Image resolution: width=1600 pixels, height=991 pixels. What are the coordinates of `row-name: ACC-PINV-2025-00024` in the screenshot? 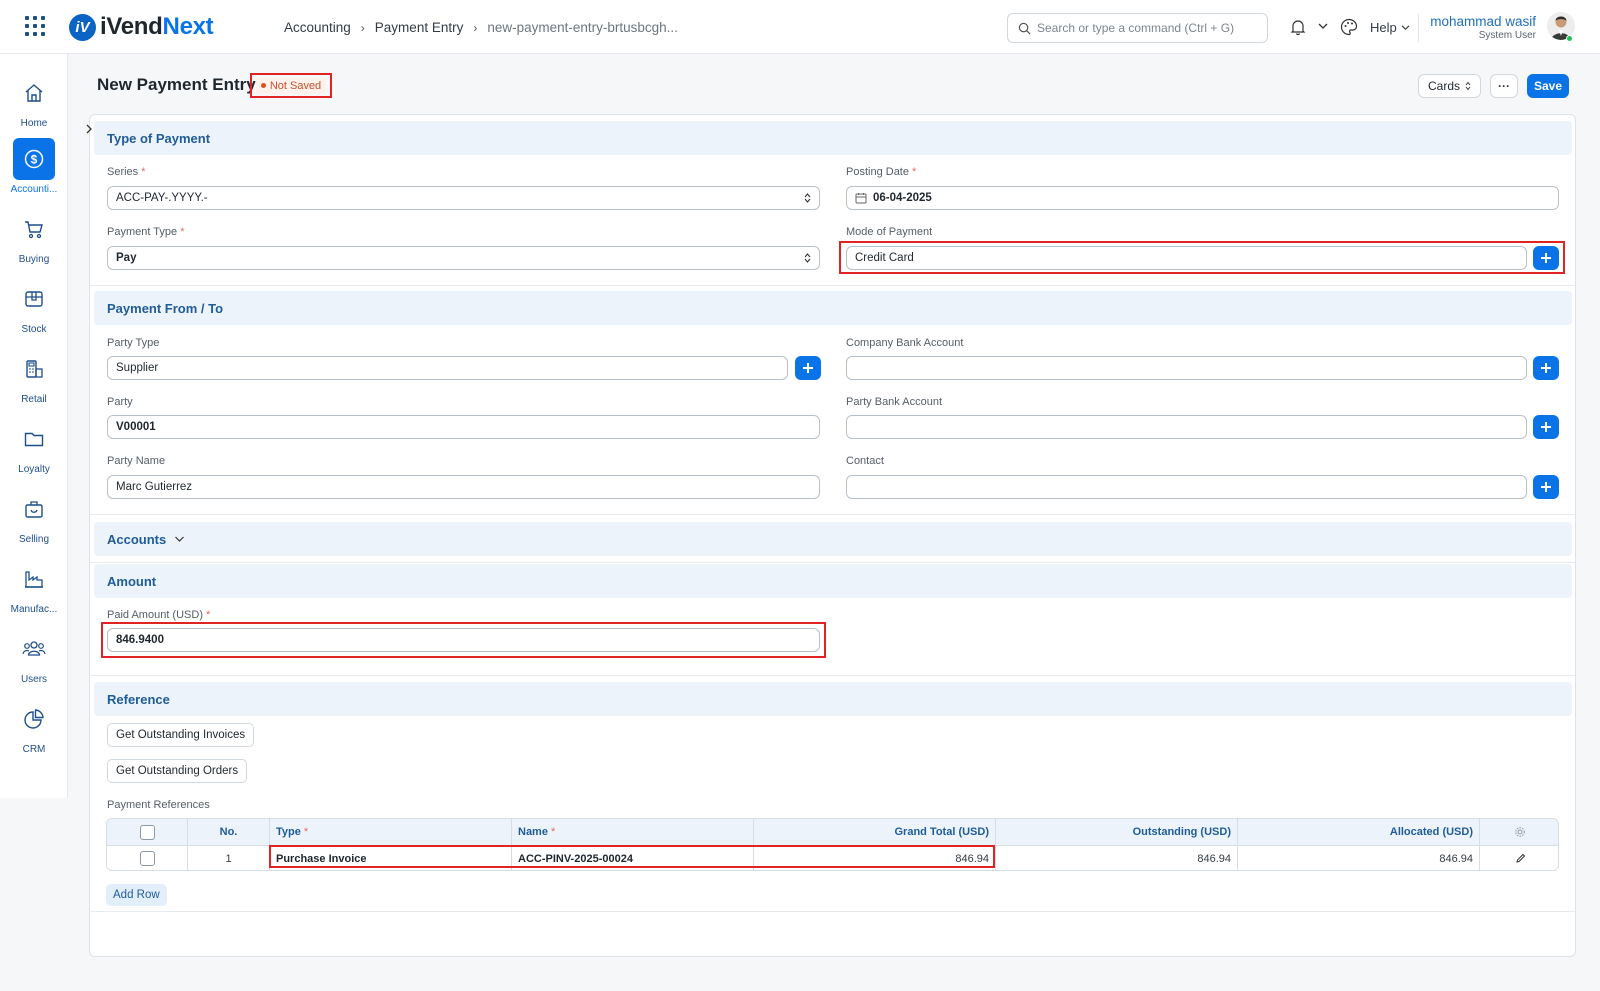 It's located at (633, 858).